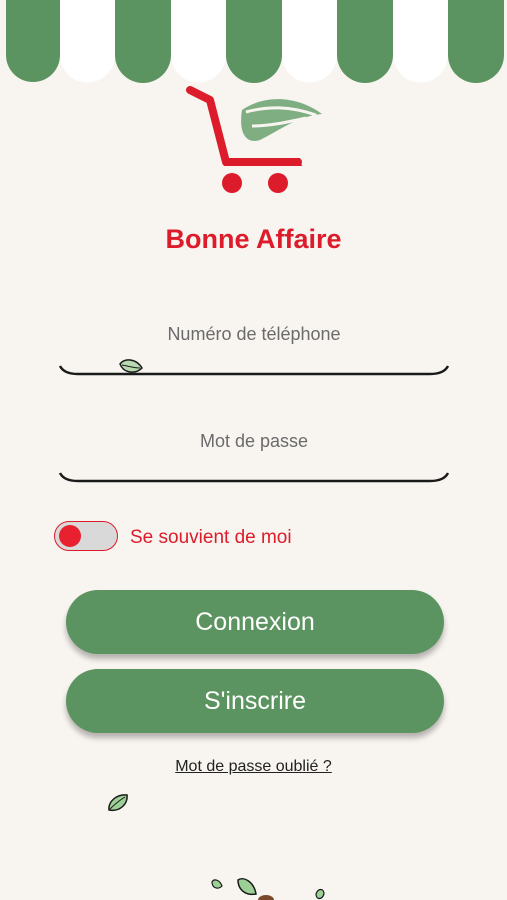 The image size is (507, 900). What do you see at coordinates (253, 43) in the screenshot?
I see `awning-decoration` at bounding box center [253, 43].